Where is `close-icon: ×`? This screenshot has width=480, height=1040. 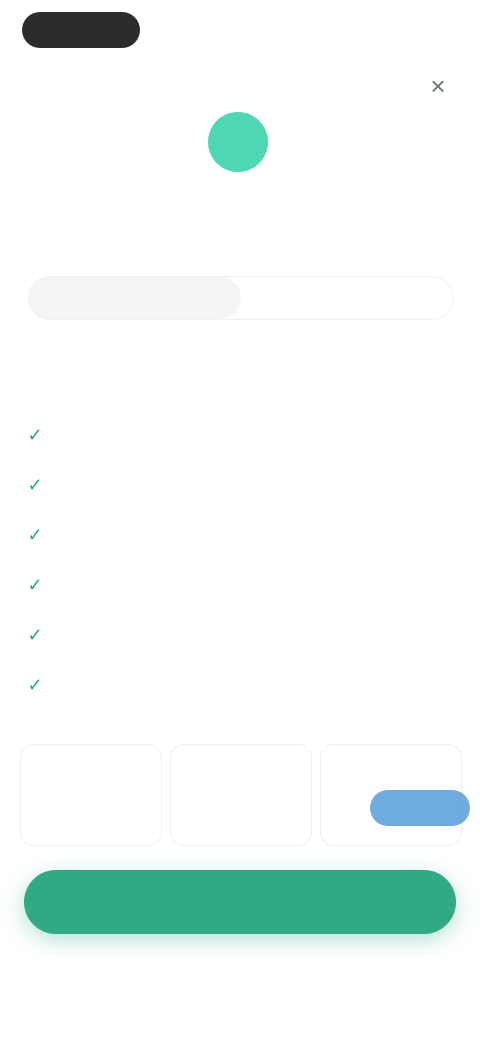 close-icon: × is located at coordinates (438, 85).